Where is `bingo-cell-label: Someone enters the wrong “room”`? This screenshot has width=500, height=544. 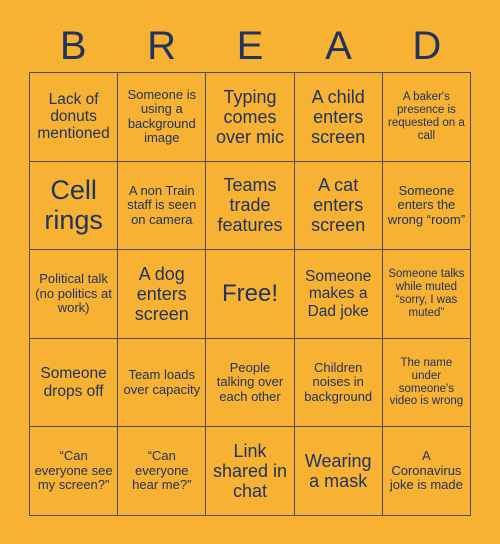
bingo-cell-label: Someone enters the wrong “room” is located at coordinates (426, 204).